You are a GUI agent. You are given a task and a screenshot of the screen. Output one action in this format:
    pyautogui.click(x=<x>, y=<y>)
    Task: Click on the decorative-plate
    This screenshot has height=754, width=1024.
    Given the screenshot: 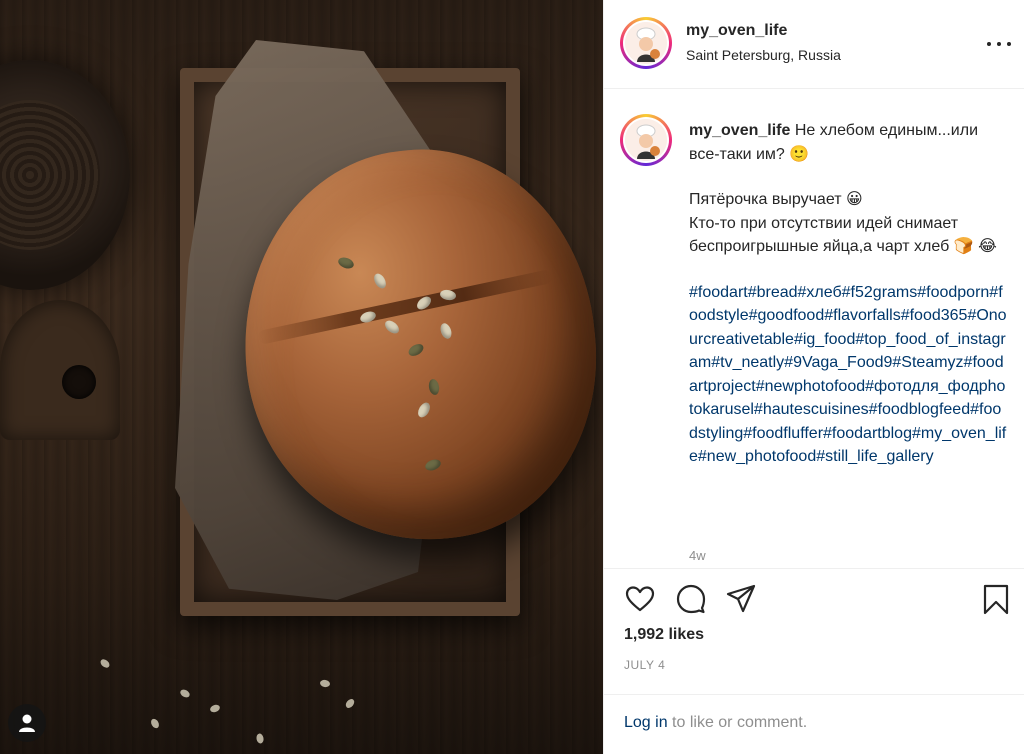 What is the action you would take?
    pyautogui.click(x=65, y=175)
    